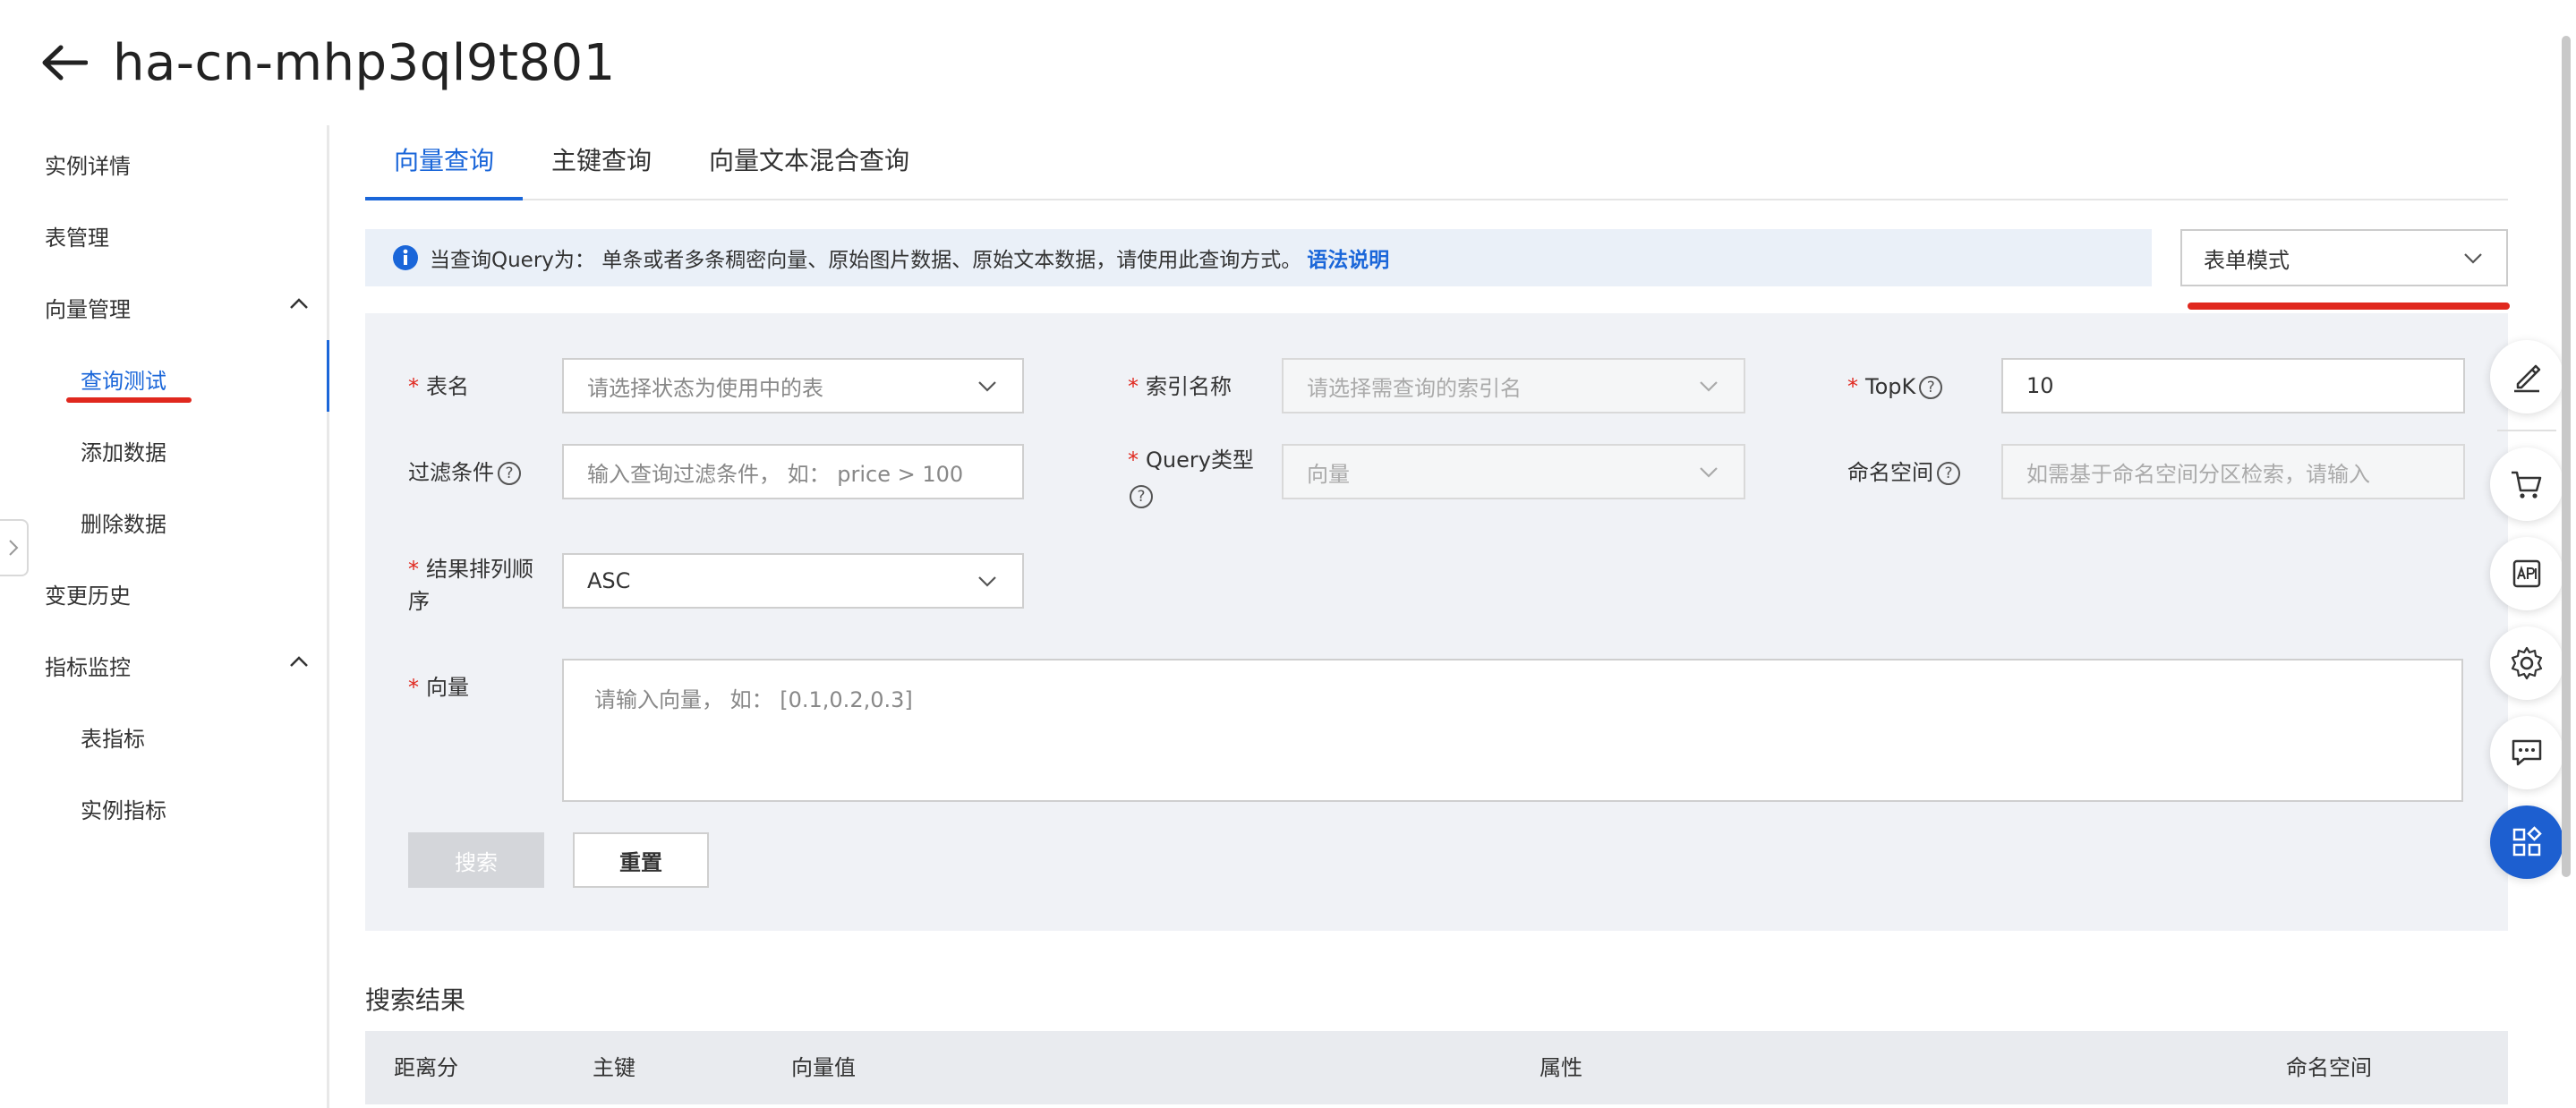  What do you see at coordinates (88, 164) in the screenshot?
I see `sidebar-item-instance-detail: 实例详情` at bounding box center [88, 164].